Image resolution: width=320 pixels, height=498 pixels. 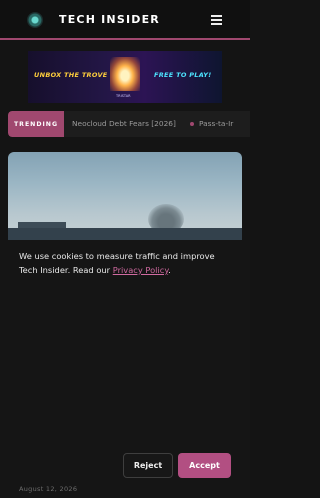 I want to click on site-title: TECH INSIDER, so click(x=109, y=19).